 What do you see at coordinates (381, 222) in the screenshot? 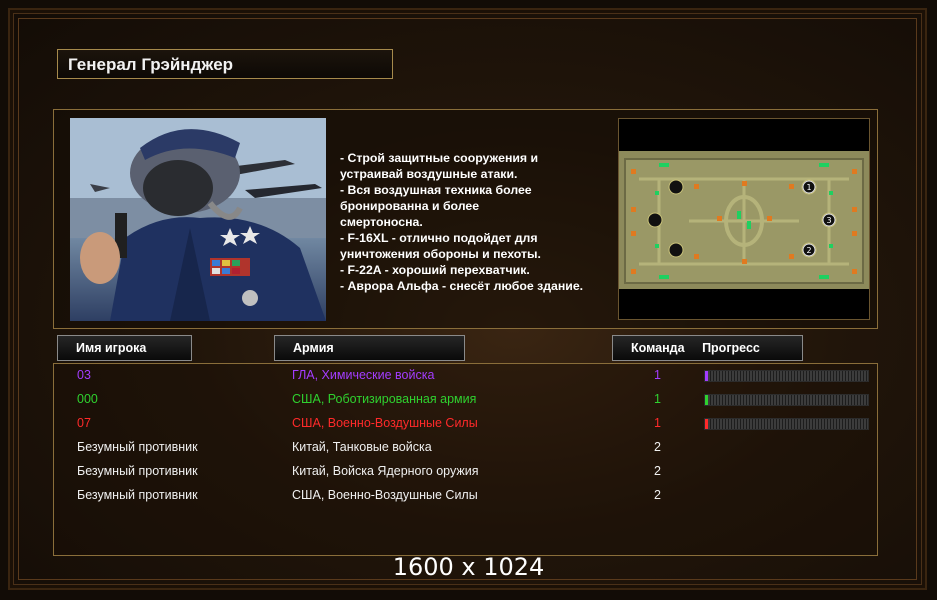
I see `description-line: смертоносна.` at bounding box center [381, 222].